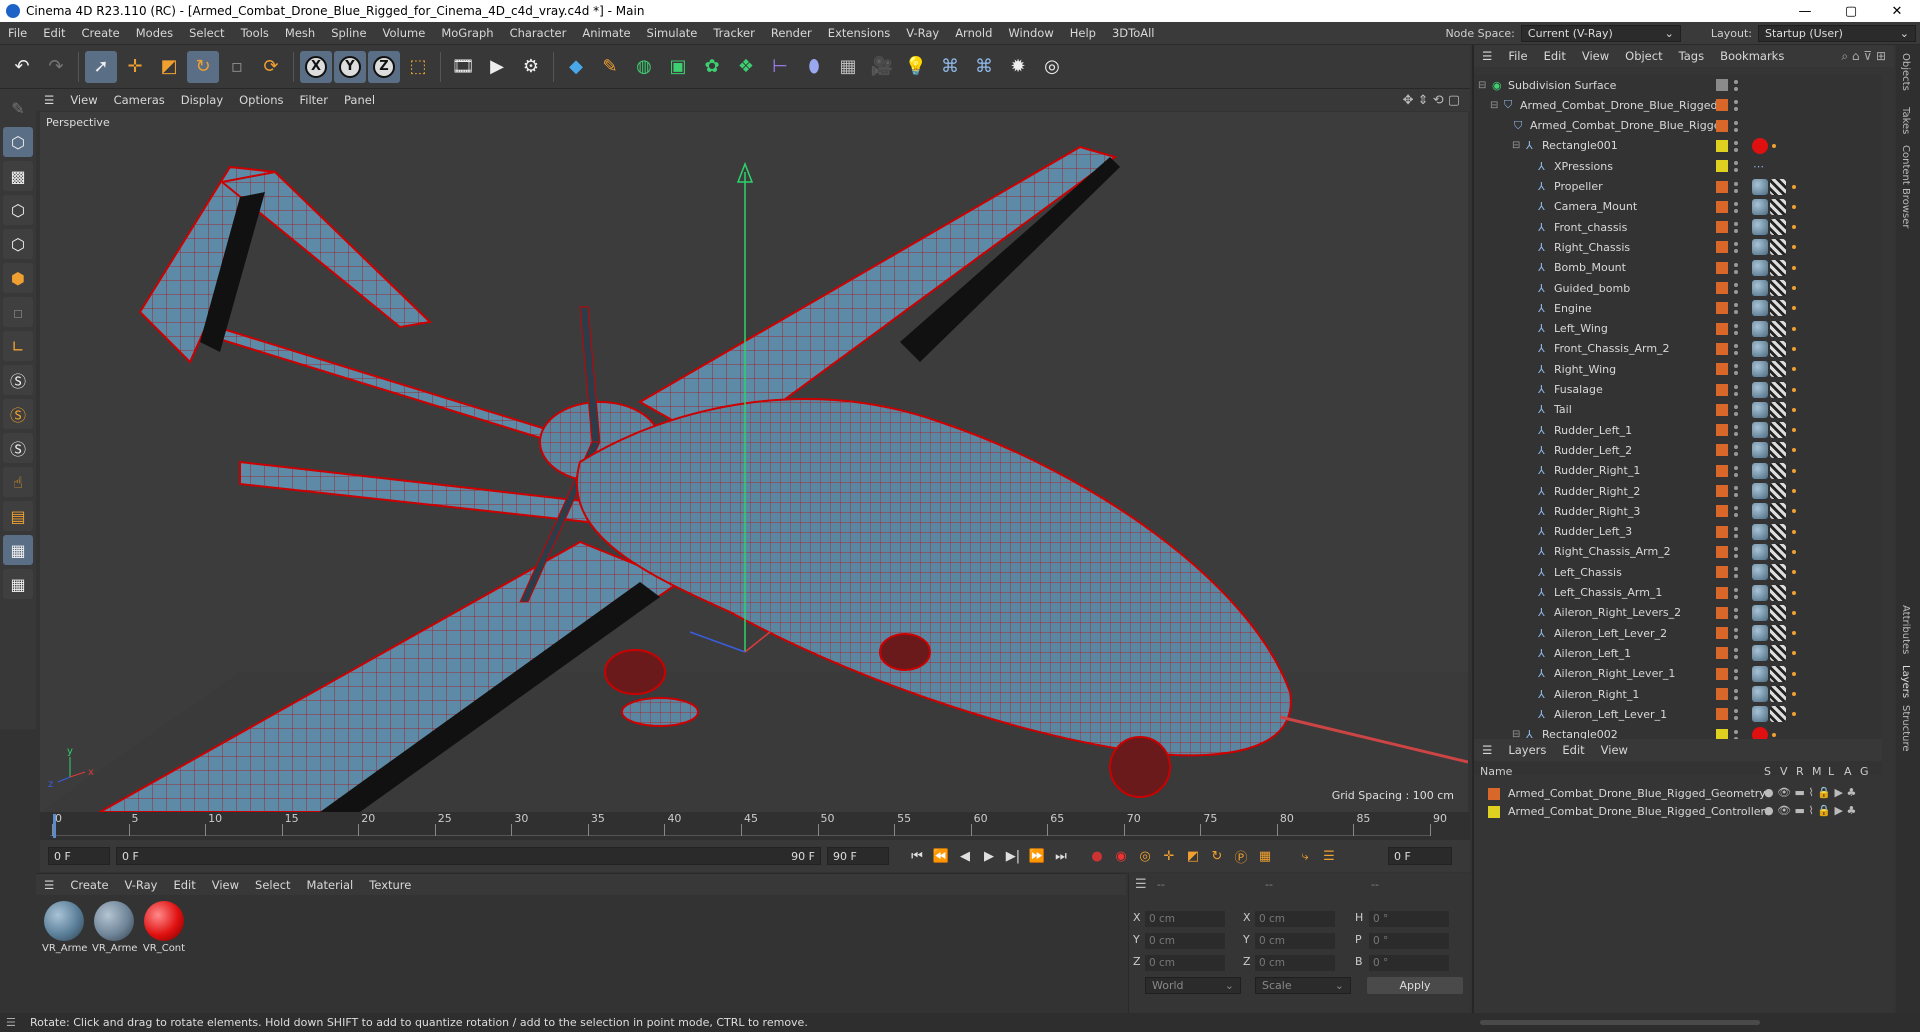 The height and width of the screenshot is (1032, 1920). Describe the element at coordinates (18, 346) in the screenshot. I see `axis-mode-icon: ∟` at that location.